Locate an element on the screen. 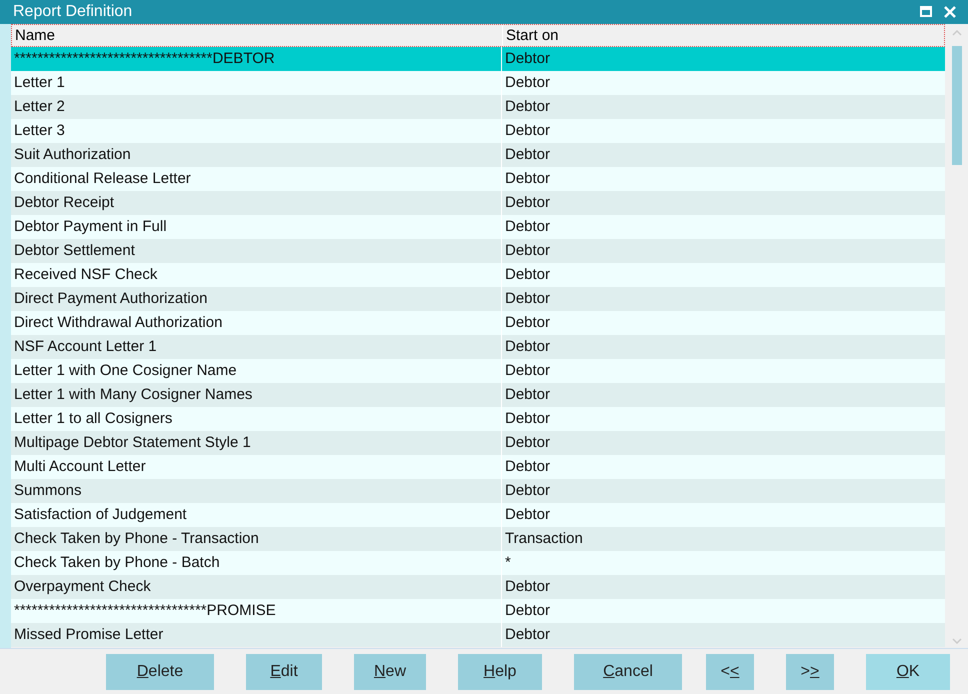  button: OK is located at coordinates (908, 672).